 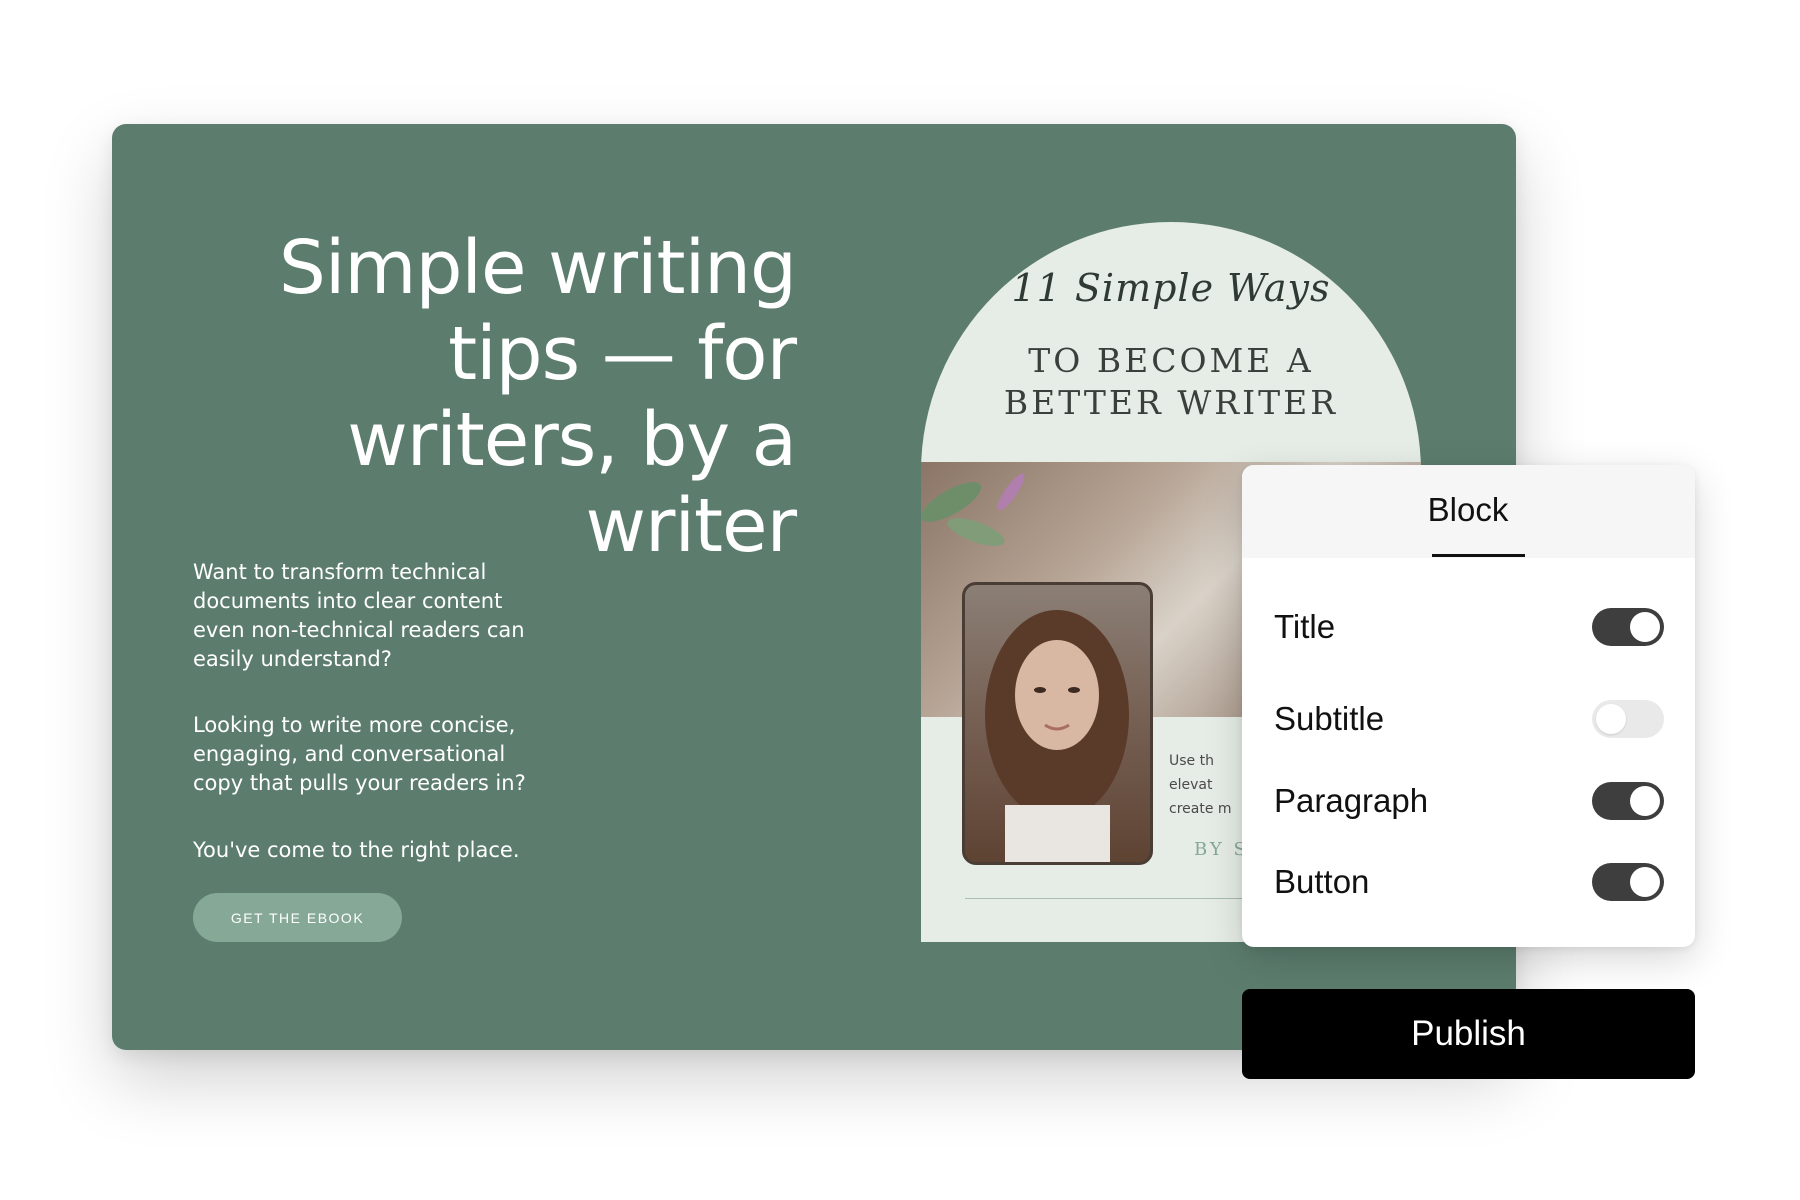 I want to click on title-toggle, so click(x=1628, y=627).